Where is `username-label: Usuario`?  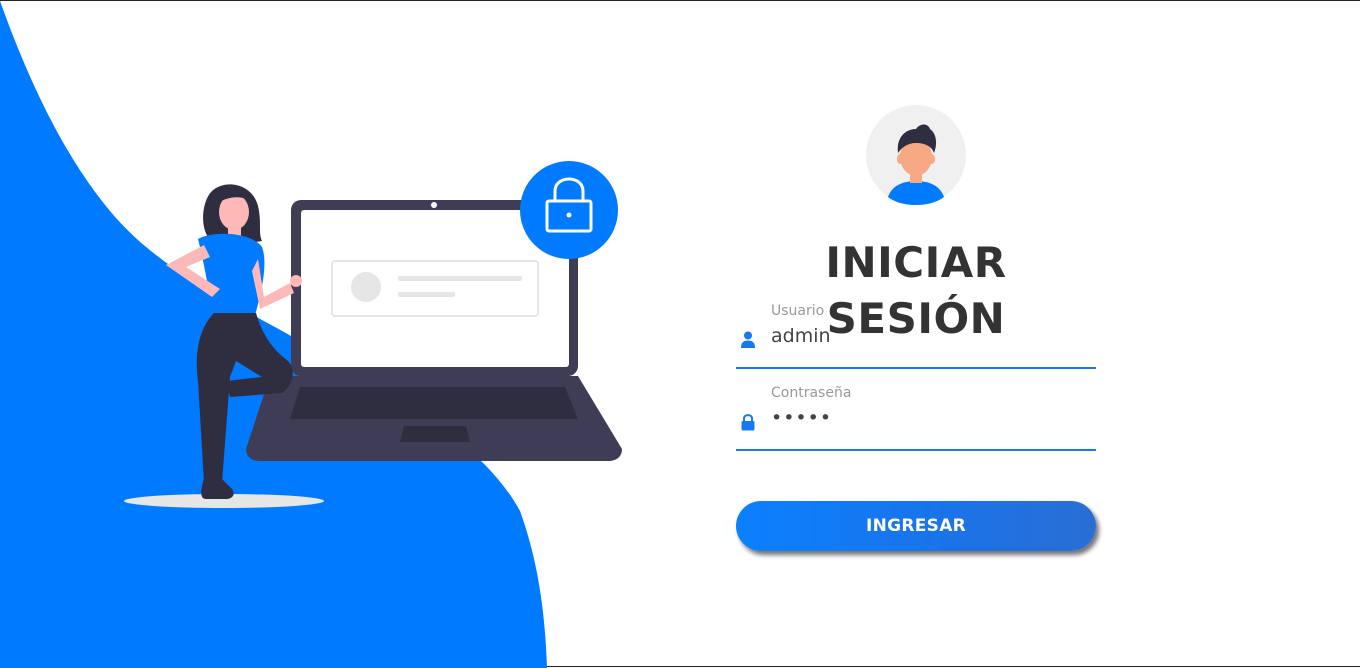 username-label: Usuario is located at coordinates (798, 311).